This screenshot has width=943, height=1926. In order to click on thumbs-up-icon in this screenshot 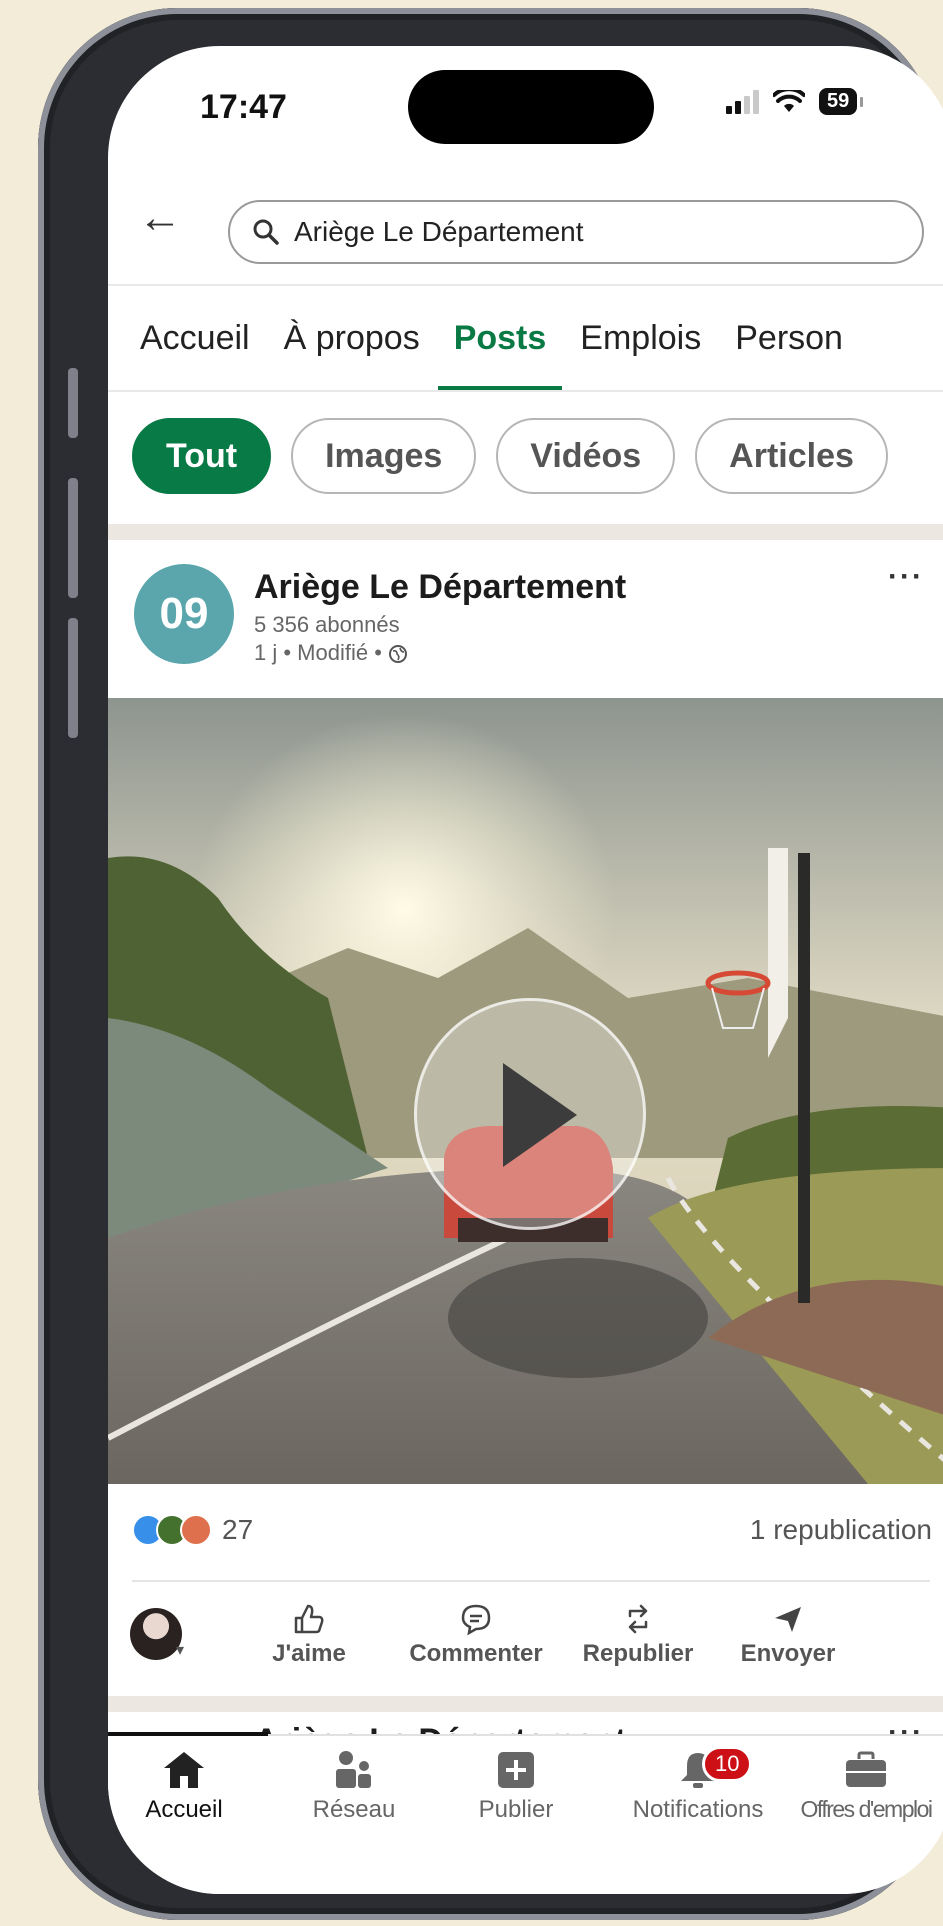, I will do `click(309, 1619)`.